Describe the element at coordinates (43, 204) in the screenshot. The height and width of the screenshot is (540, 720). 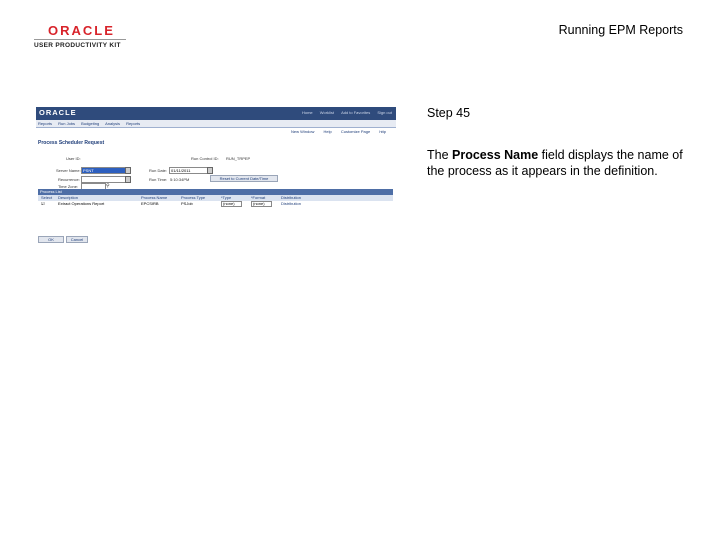
I see `row-select-checkbox: ☑` at that location.